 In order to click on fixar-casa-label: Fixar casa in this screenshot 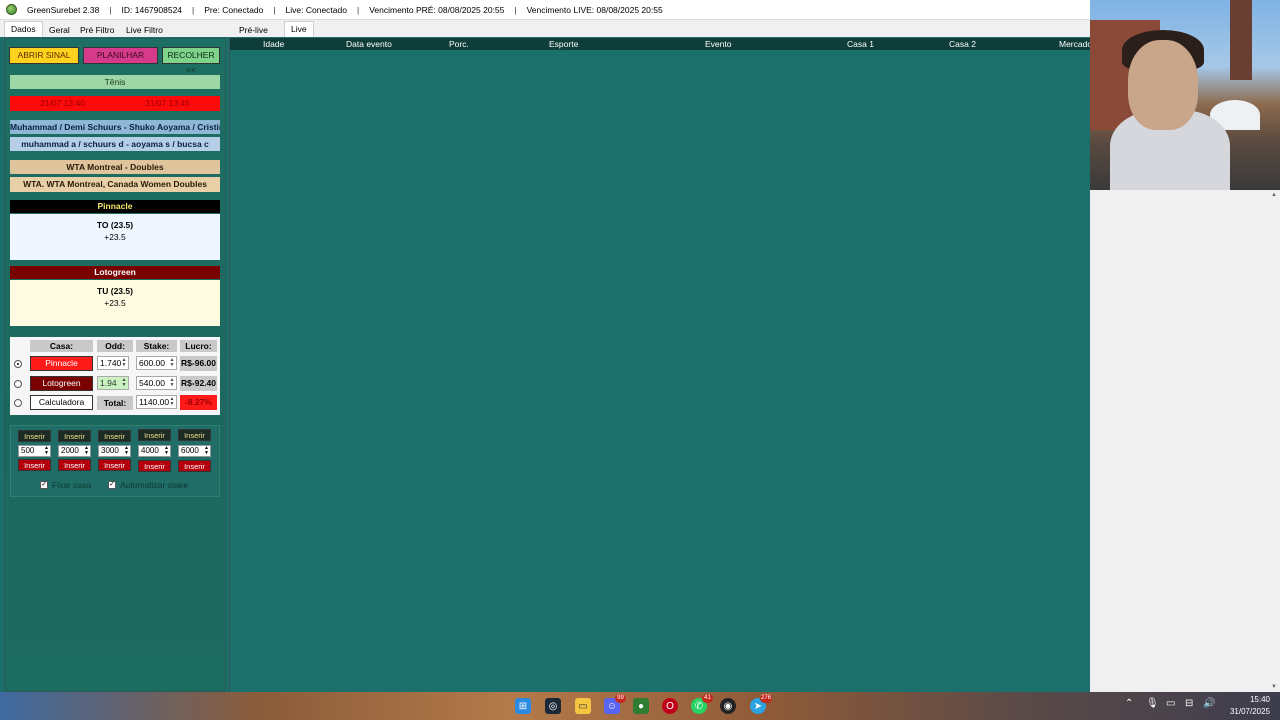, I will do `click(72, 485)`.